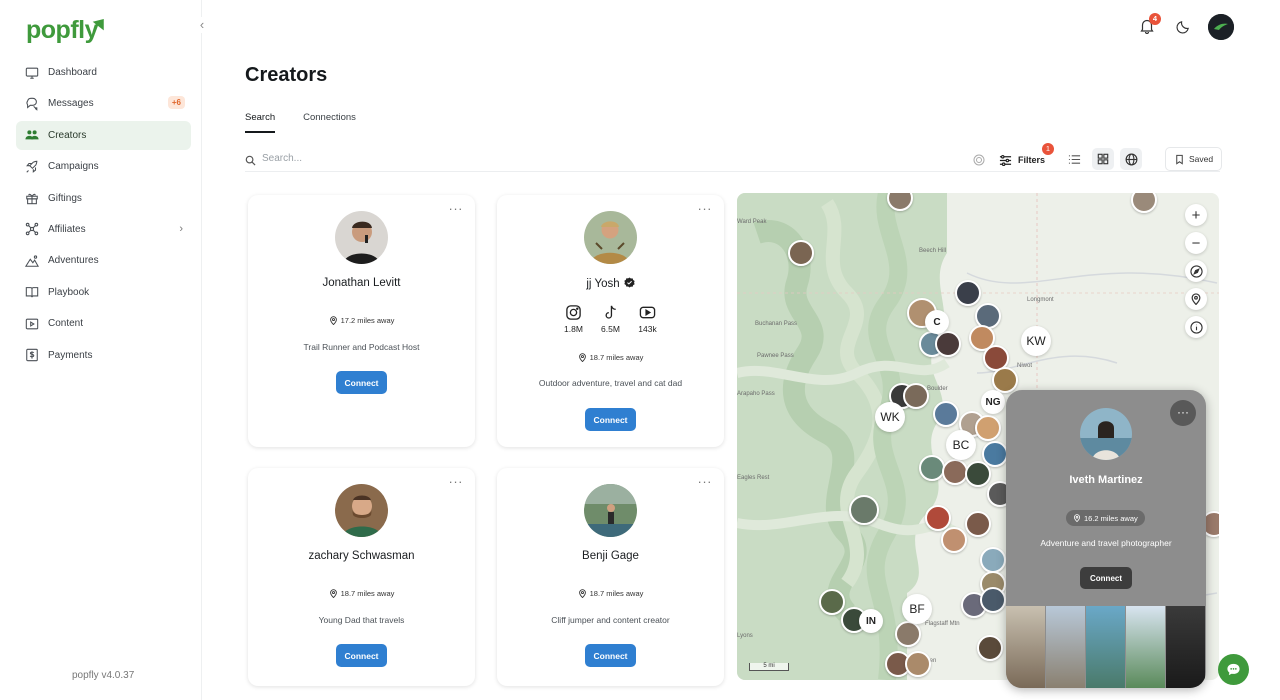  What do you see at coordinates (361, 510) in the screenshot?
I see `creator-photo` at bounding box center [361, 510].